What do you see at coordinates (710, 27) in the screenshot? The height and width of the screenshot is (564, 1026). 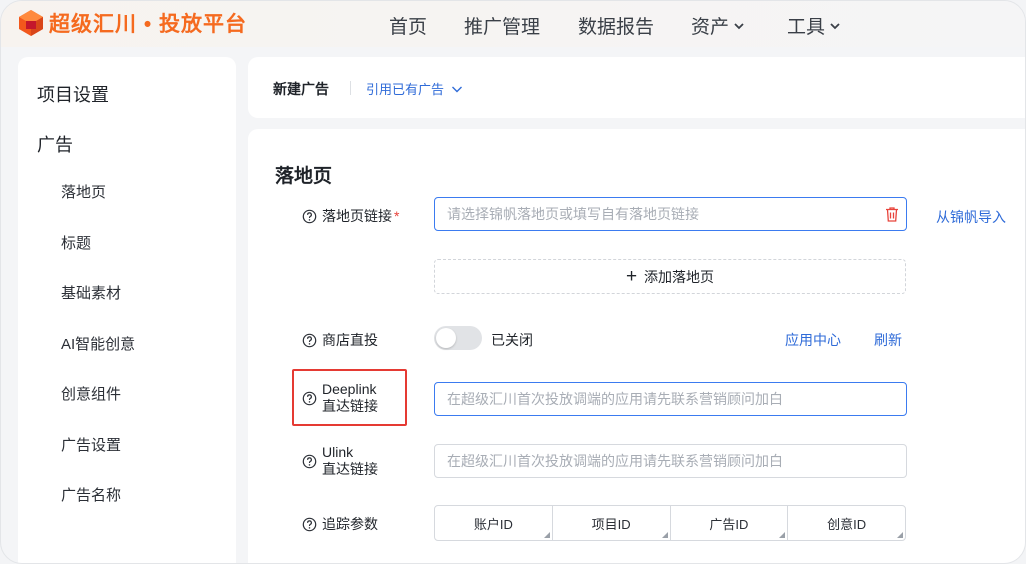 I see `nav-item-label: 资产` at bounding box center [710, 27].